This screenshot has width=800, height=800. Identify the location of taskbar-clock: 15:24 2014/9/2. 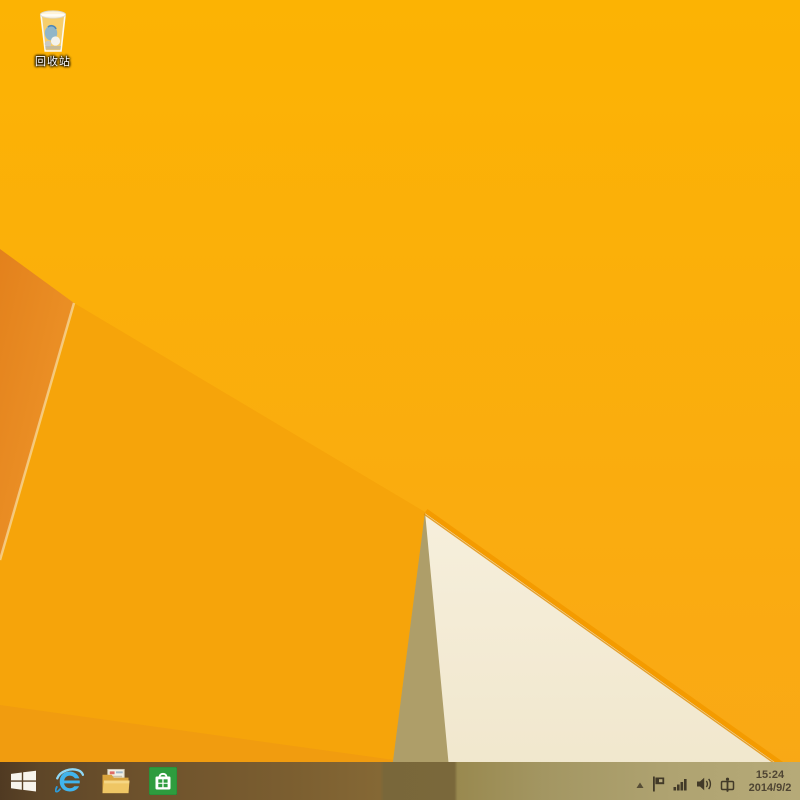
(770, 781).